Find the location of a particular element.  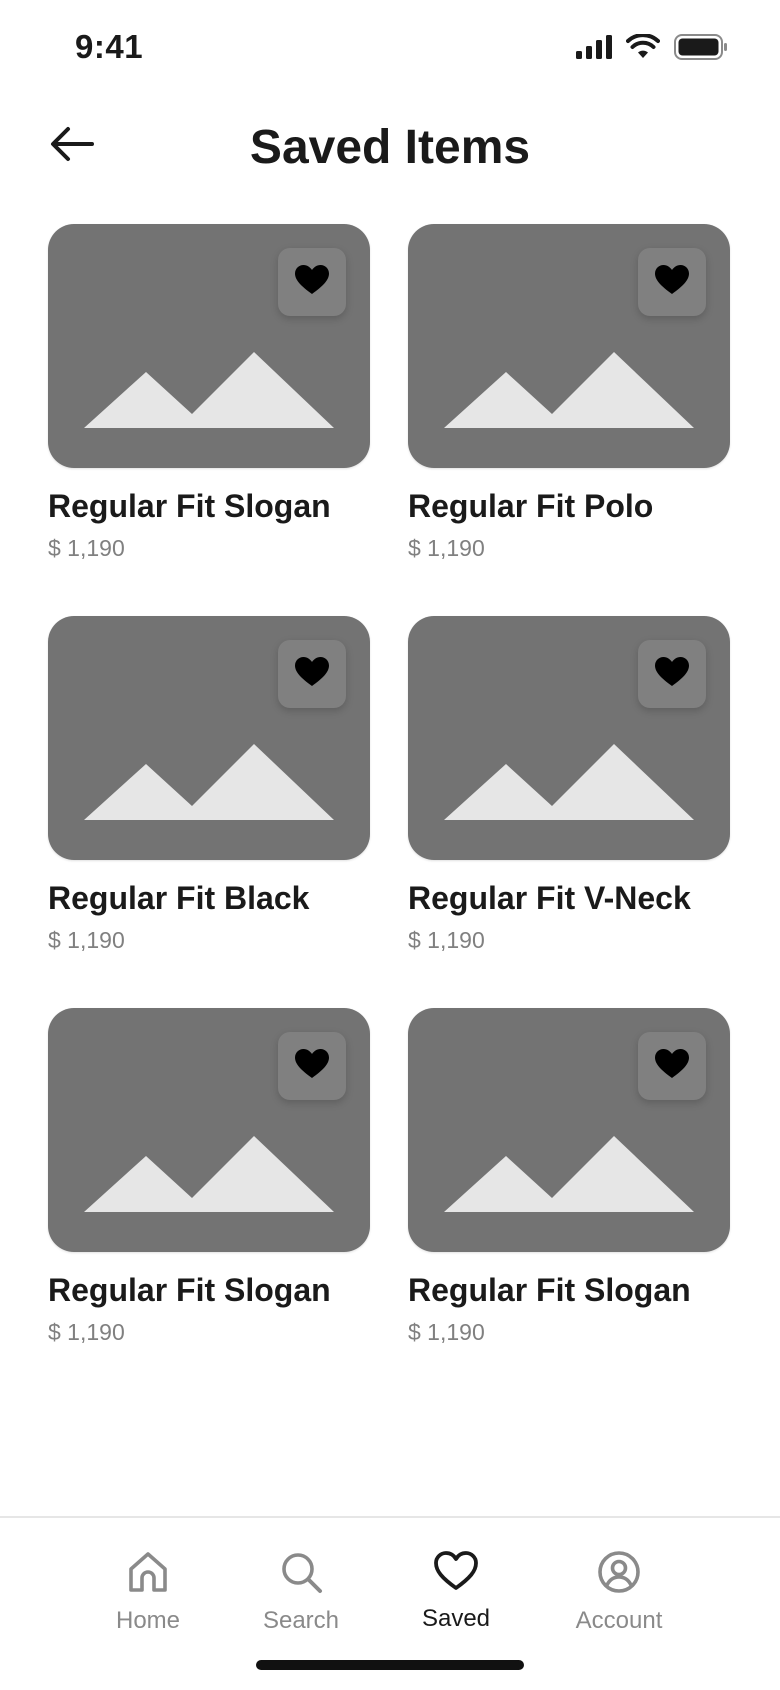

status-bar: 9:41 is located at coordinates (390, 50).